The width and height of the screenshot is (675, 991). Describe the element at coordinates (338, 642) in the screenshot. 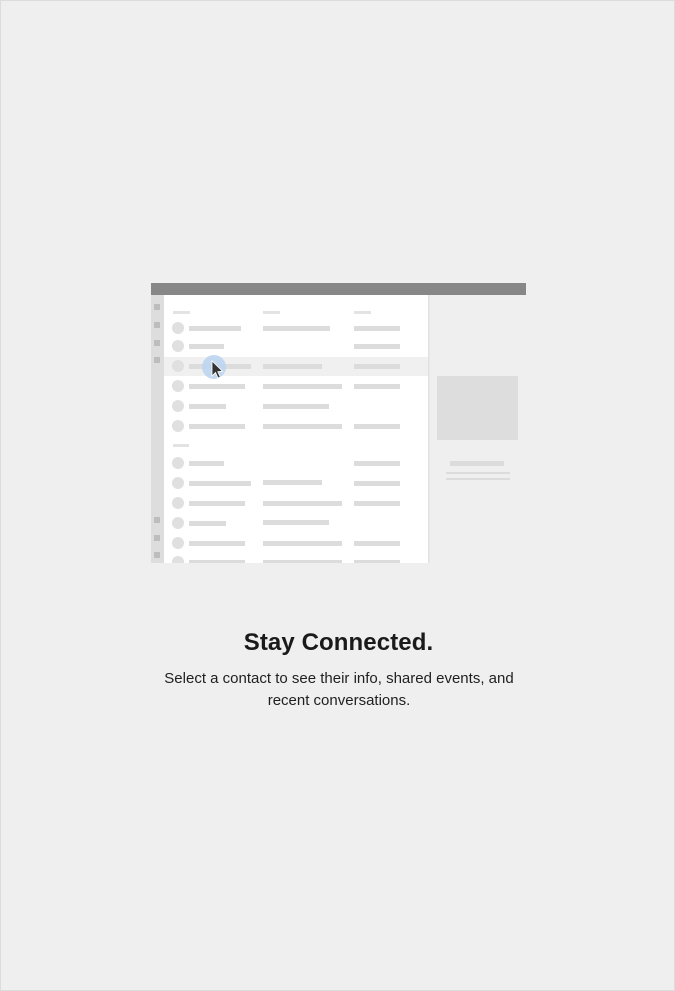

I see `empty-state-title: Stay Connected.` at that location.